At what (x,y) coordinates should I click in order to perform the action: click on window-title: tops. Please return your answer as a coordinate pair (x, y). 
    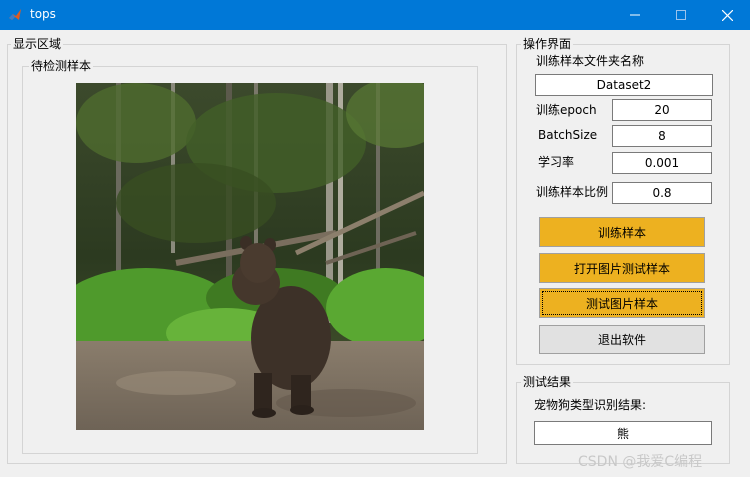
    Looking at the image, I should click on (43, 14).